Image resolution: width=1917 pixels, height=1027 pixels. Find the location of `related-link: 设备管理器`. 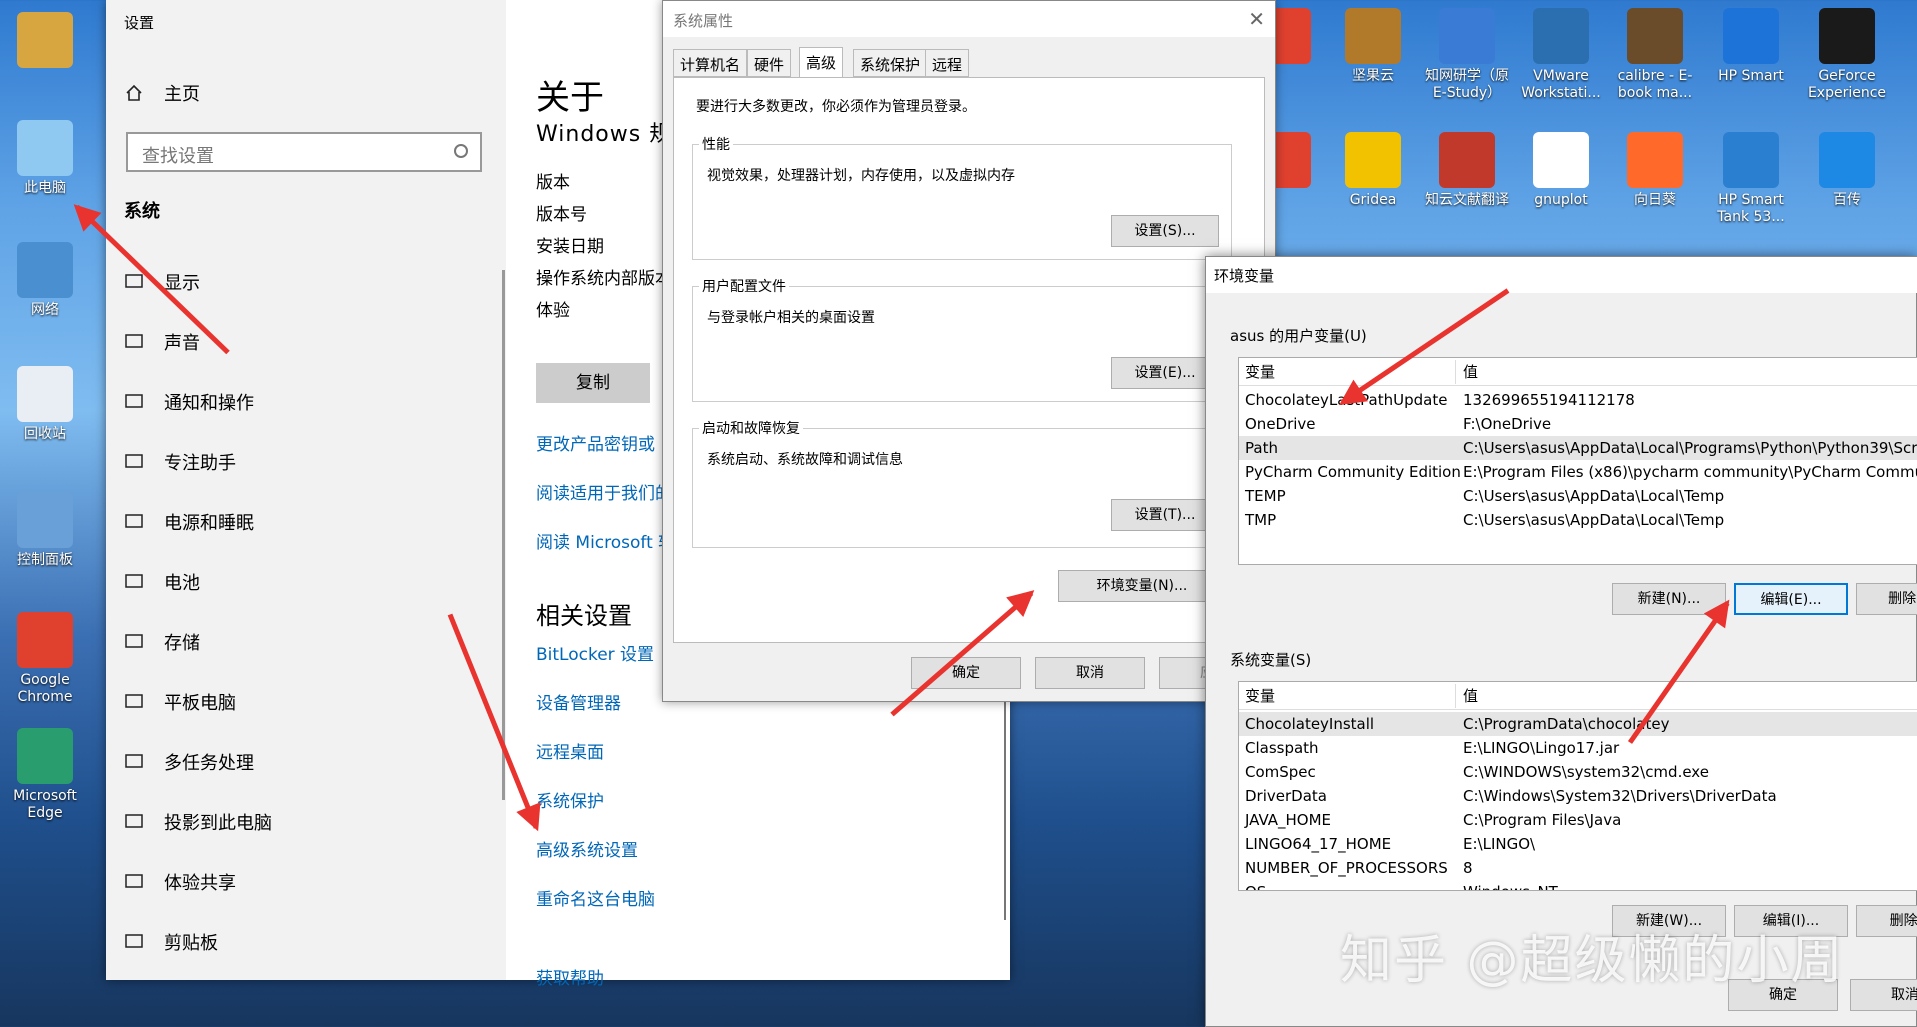

related-link: 设备管理器 is located at coordinates (578, 701).